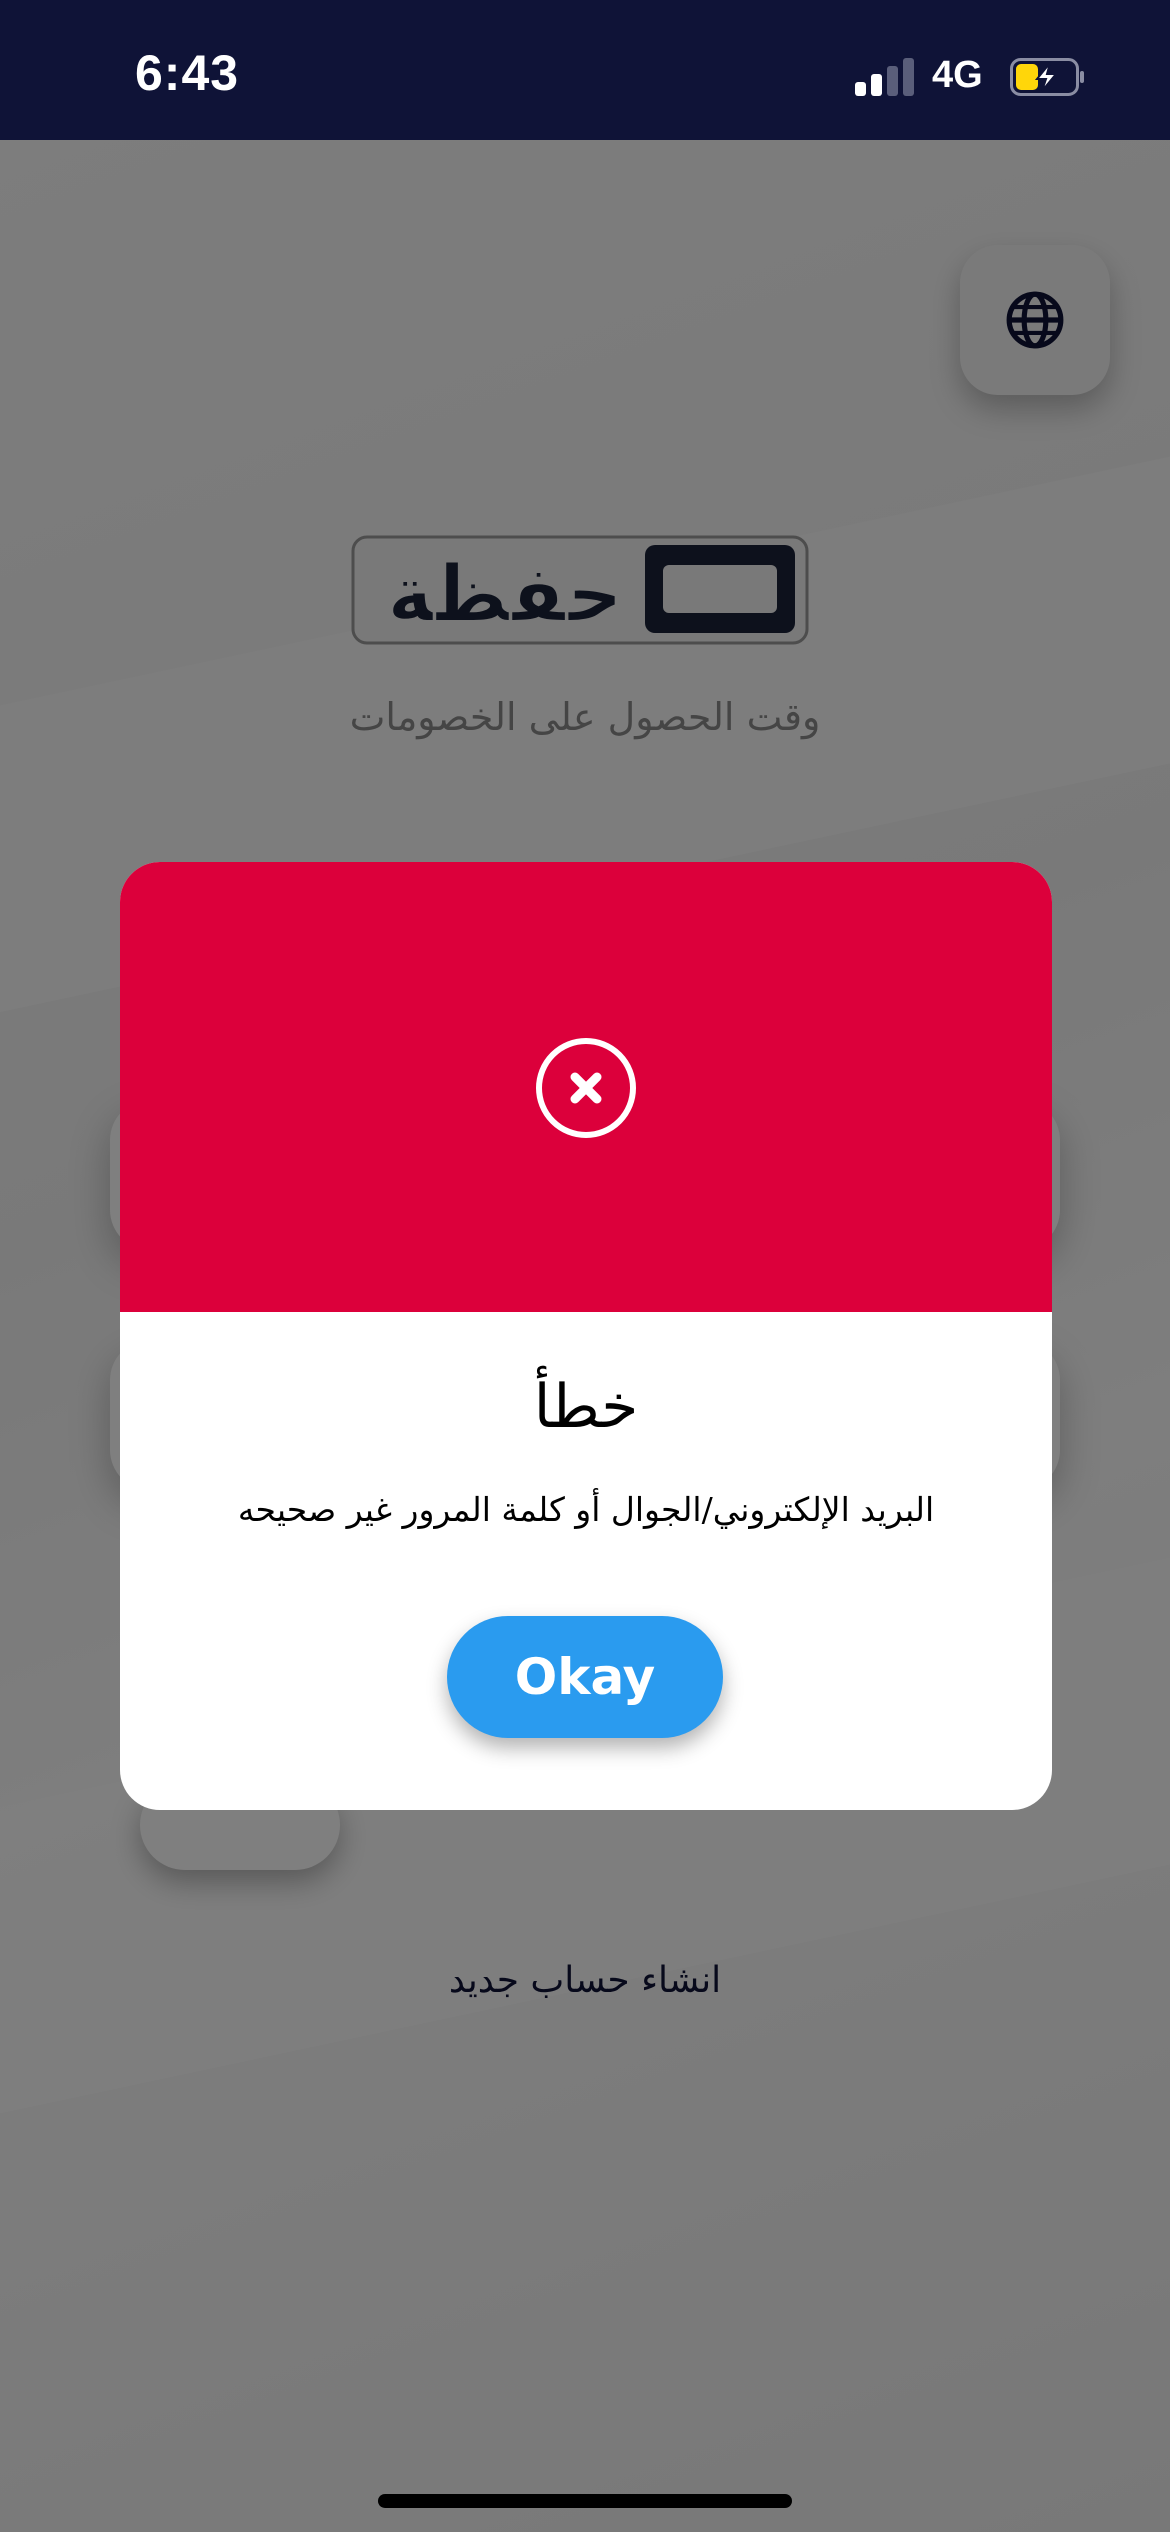 Image resolution: width=1170 pixels, height=2532 pixels. I want to click on dialog-title: خطأ, so click(586, 1407).